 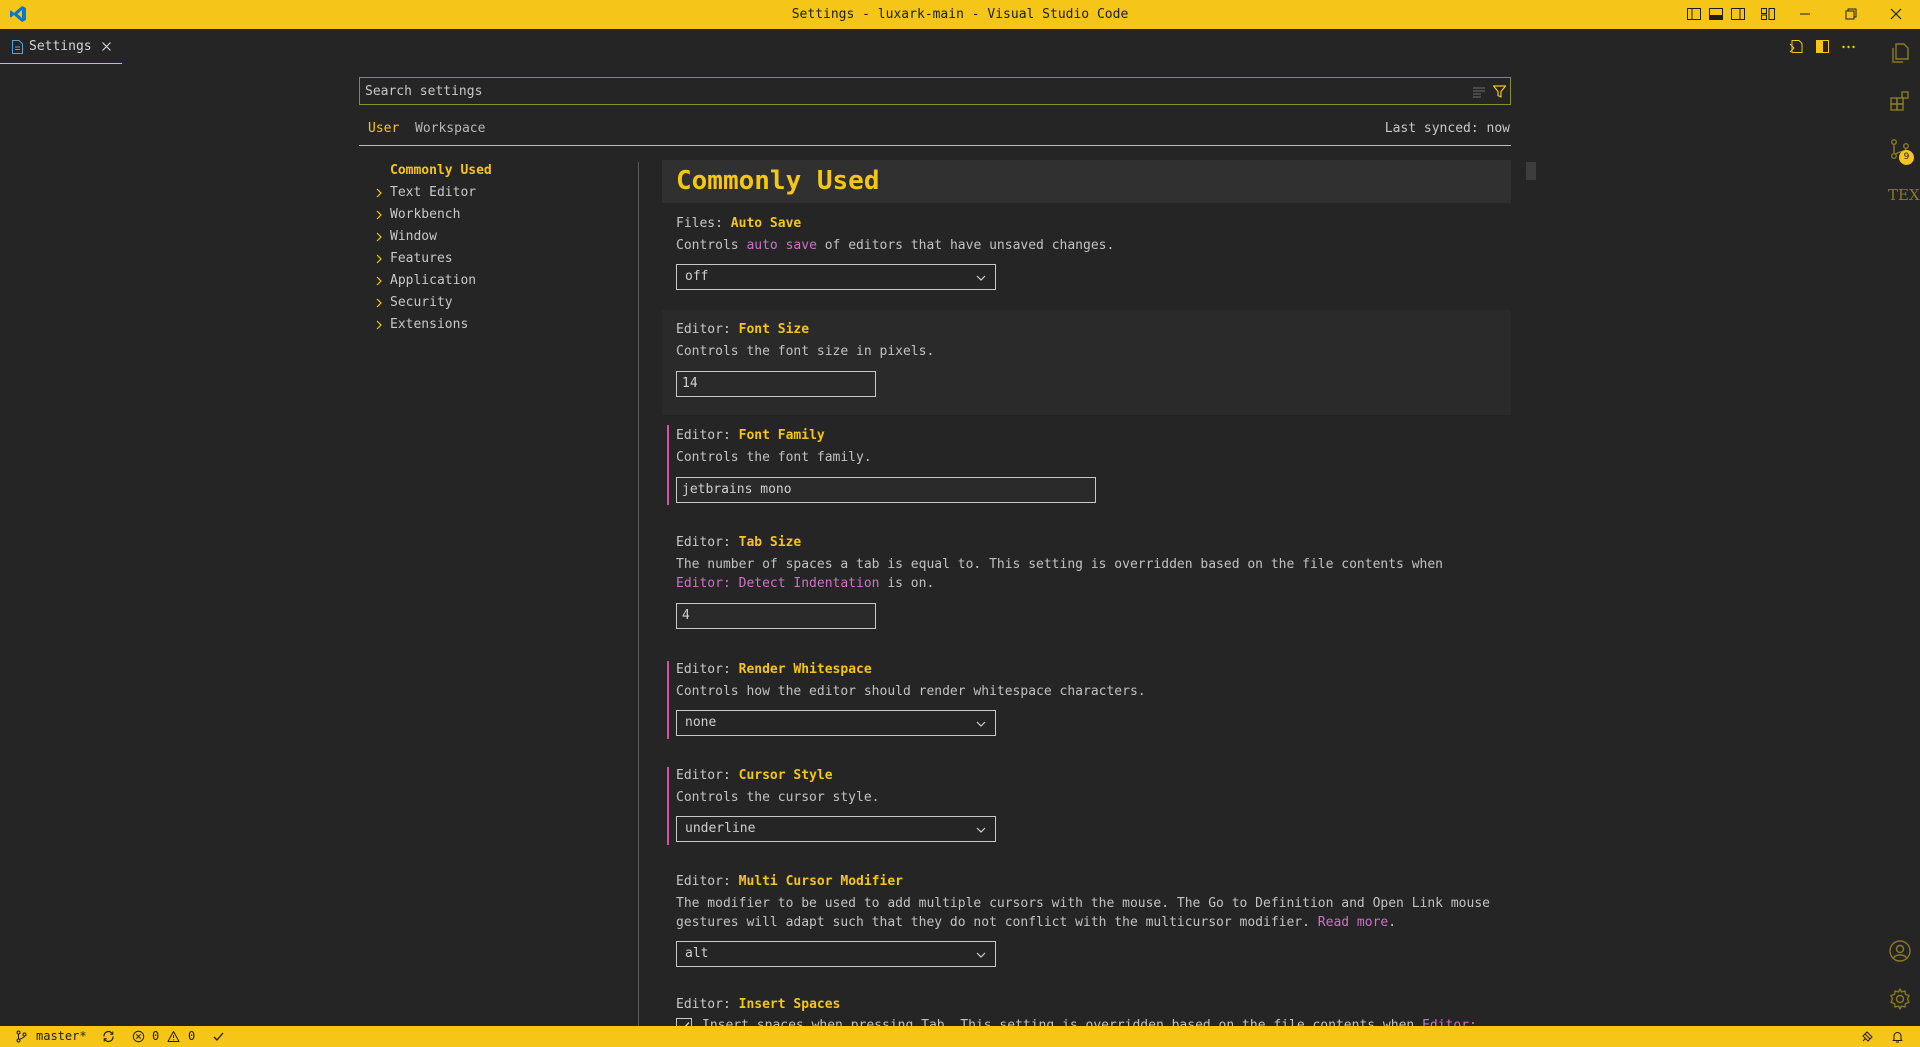 I want to click on tex-icon: TEX, so click(x=1904, y=195).